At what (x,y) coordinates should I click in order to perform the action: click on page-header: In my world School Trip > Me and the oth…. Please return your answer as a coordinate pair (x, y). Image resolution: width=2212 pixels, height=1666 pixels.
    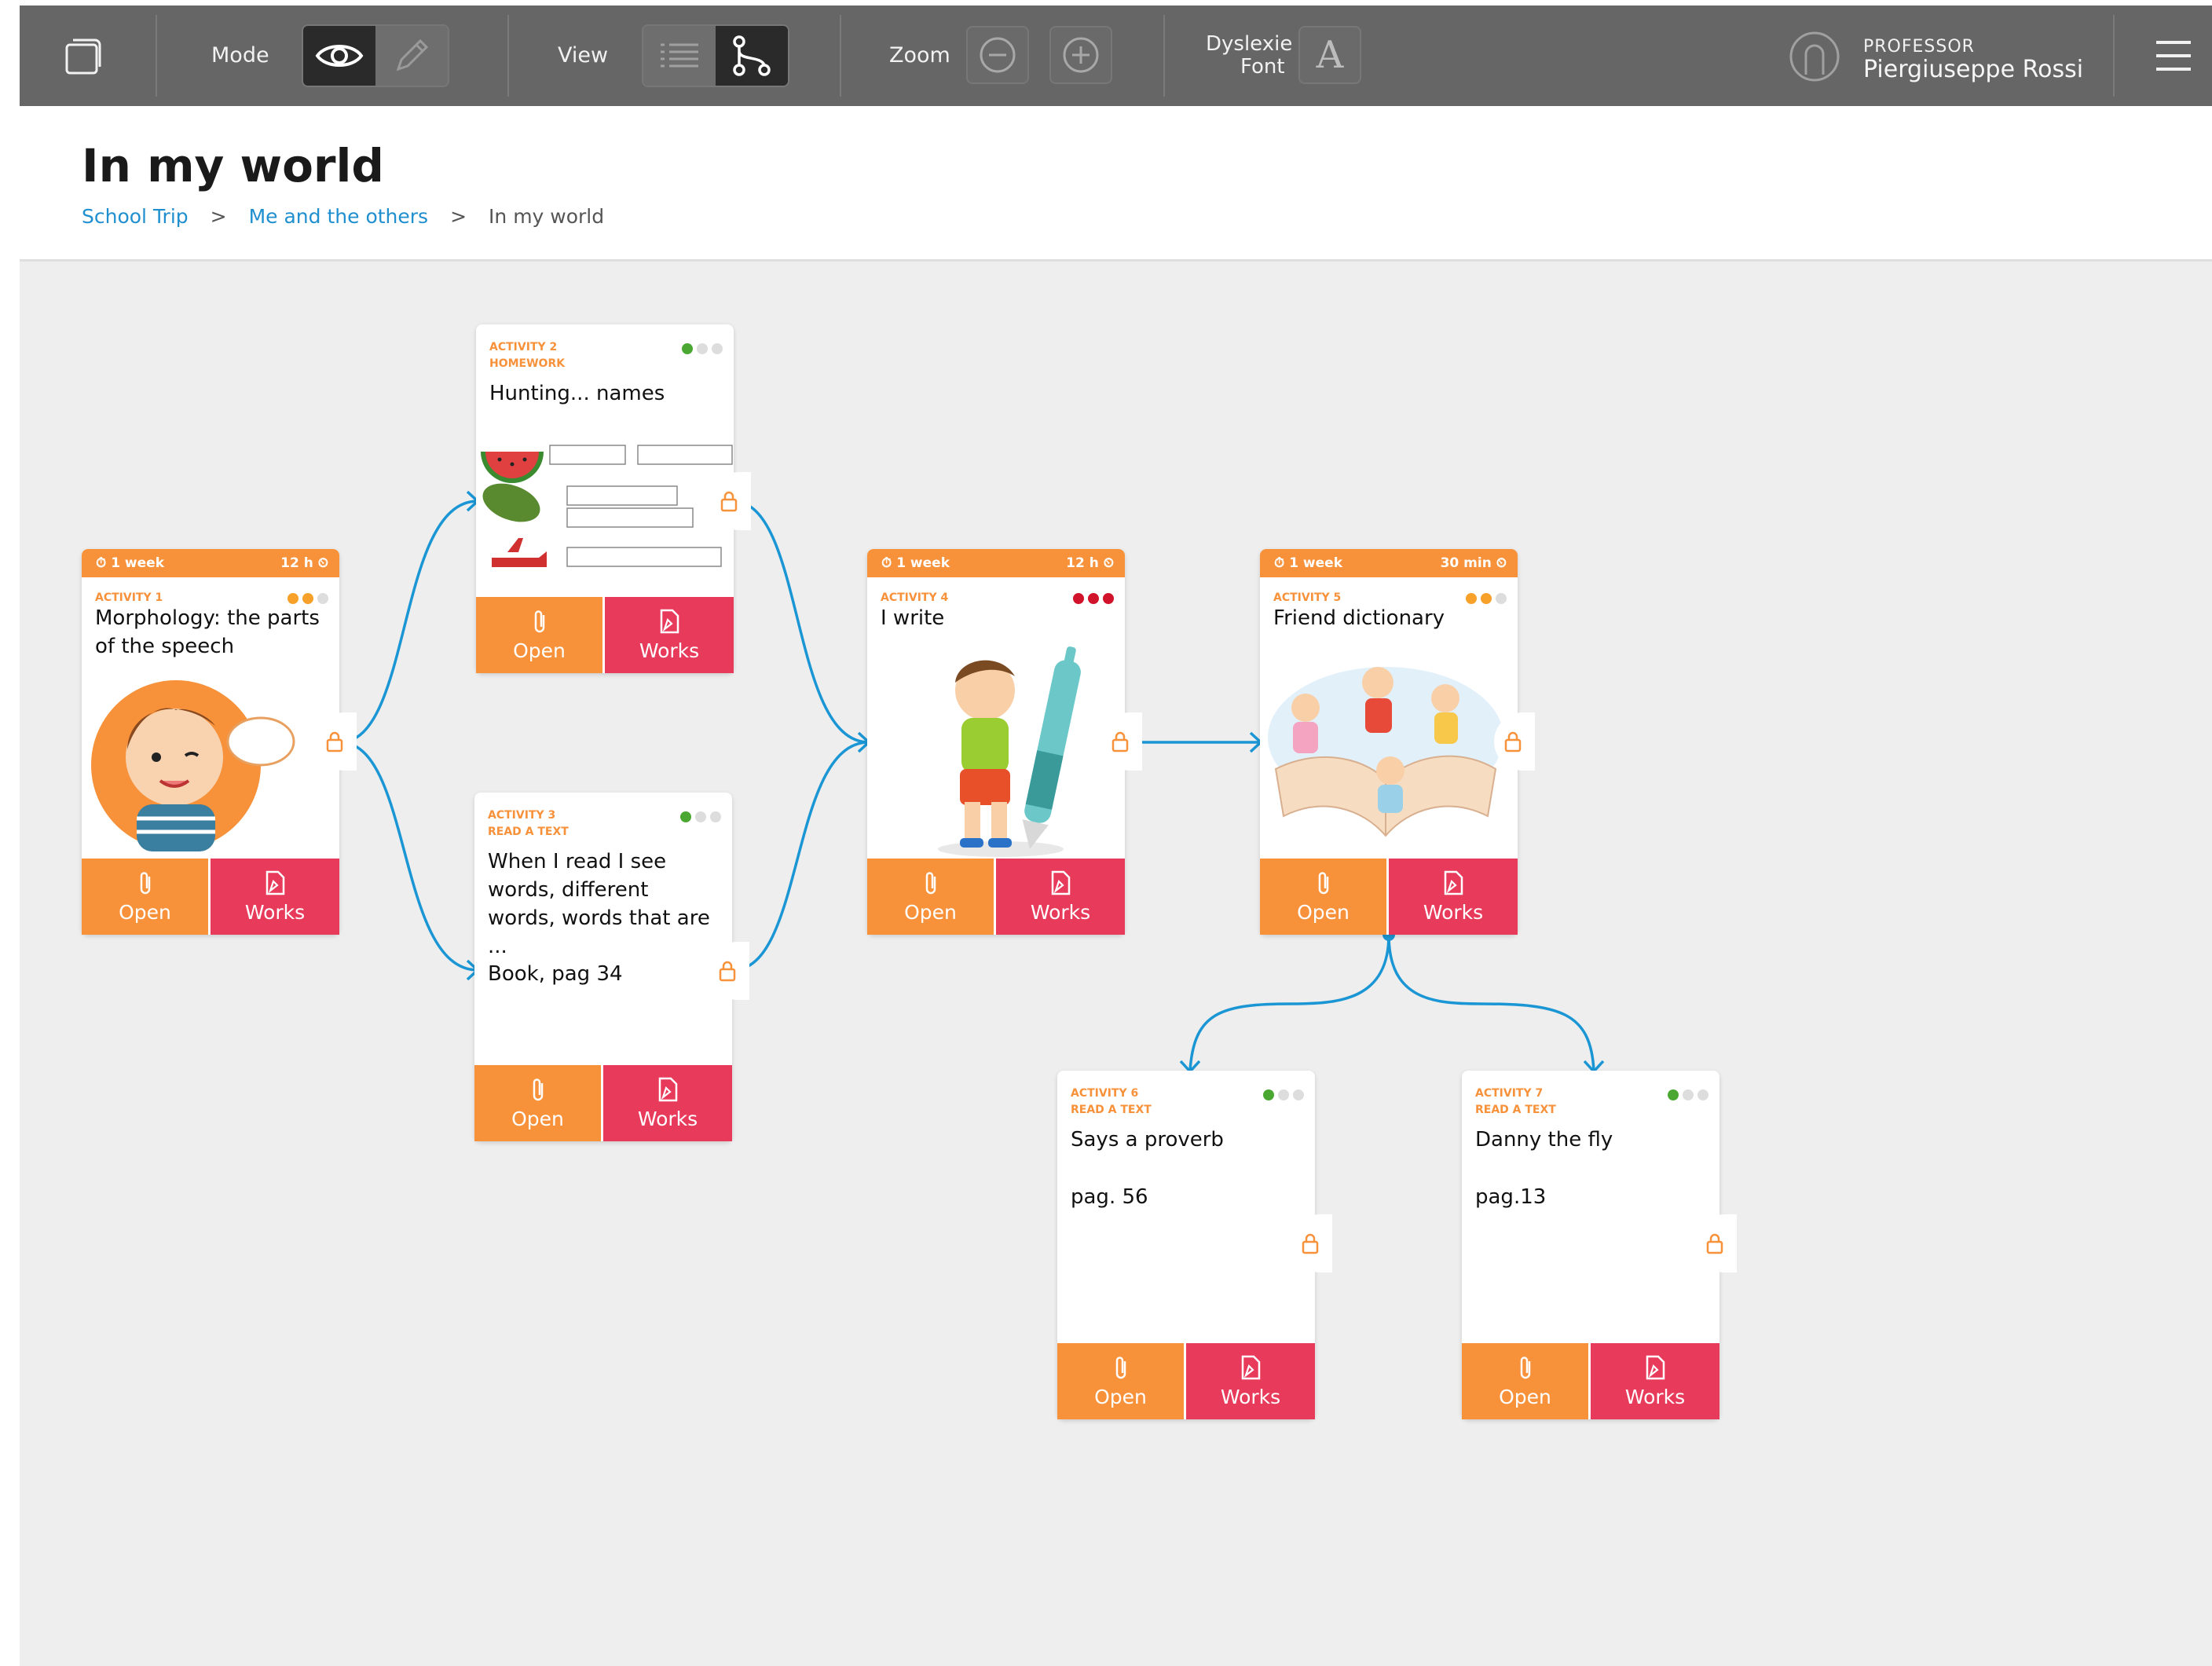
    Looking at the image, I should click on (1116, 184).